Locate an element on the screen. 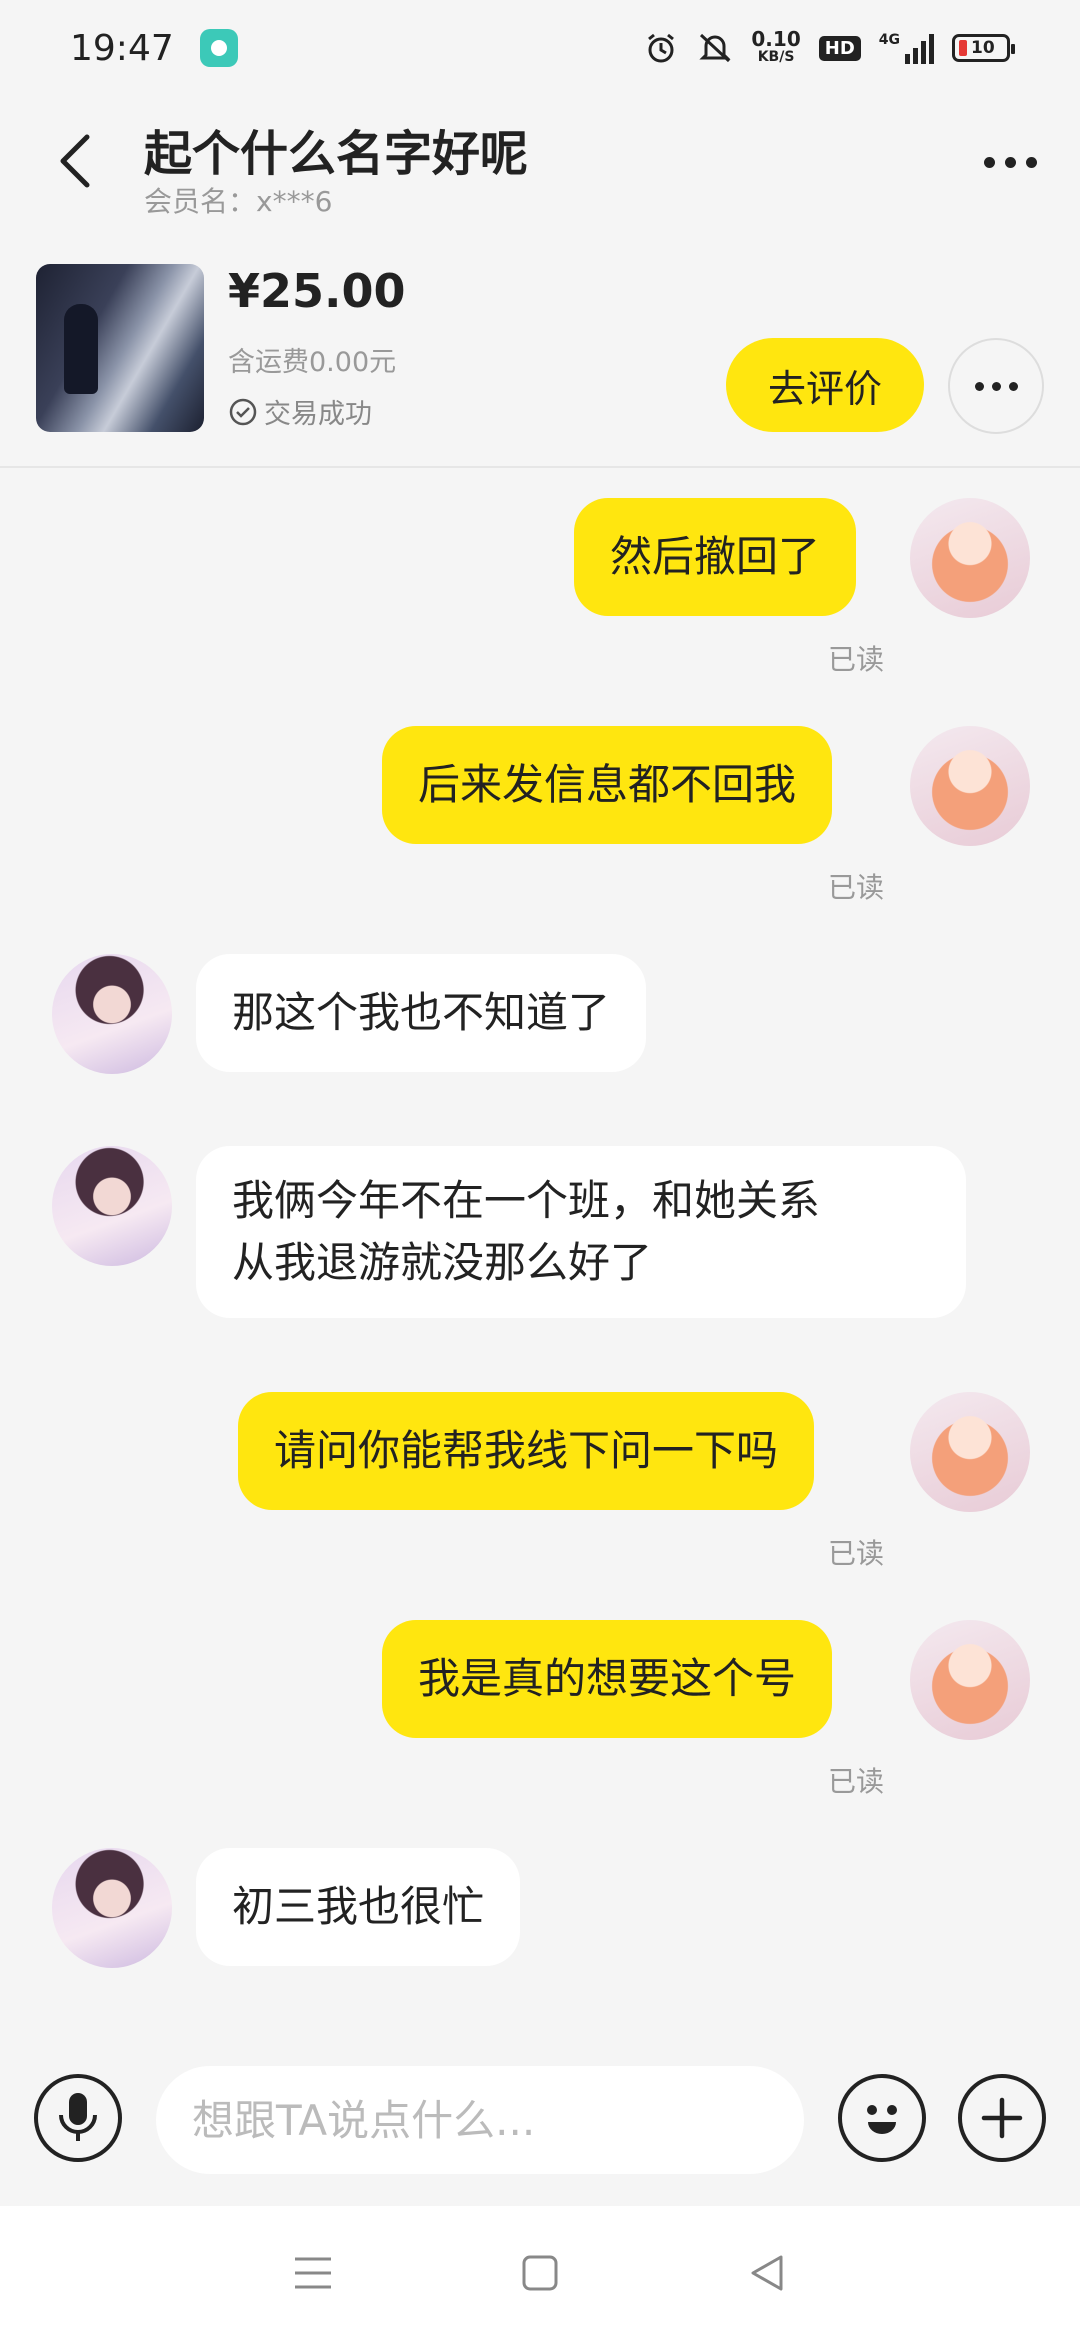 The height and width of the screenshot is (2340, 1080). status-icons: 0.10 KB/S HD 4G 10 is located at coordinates (829, 46).